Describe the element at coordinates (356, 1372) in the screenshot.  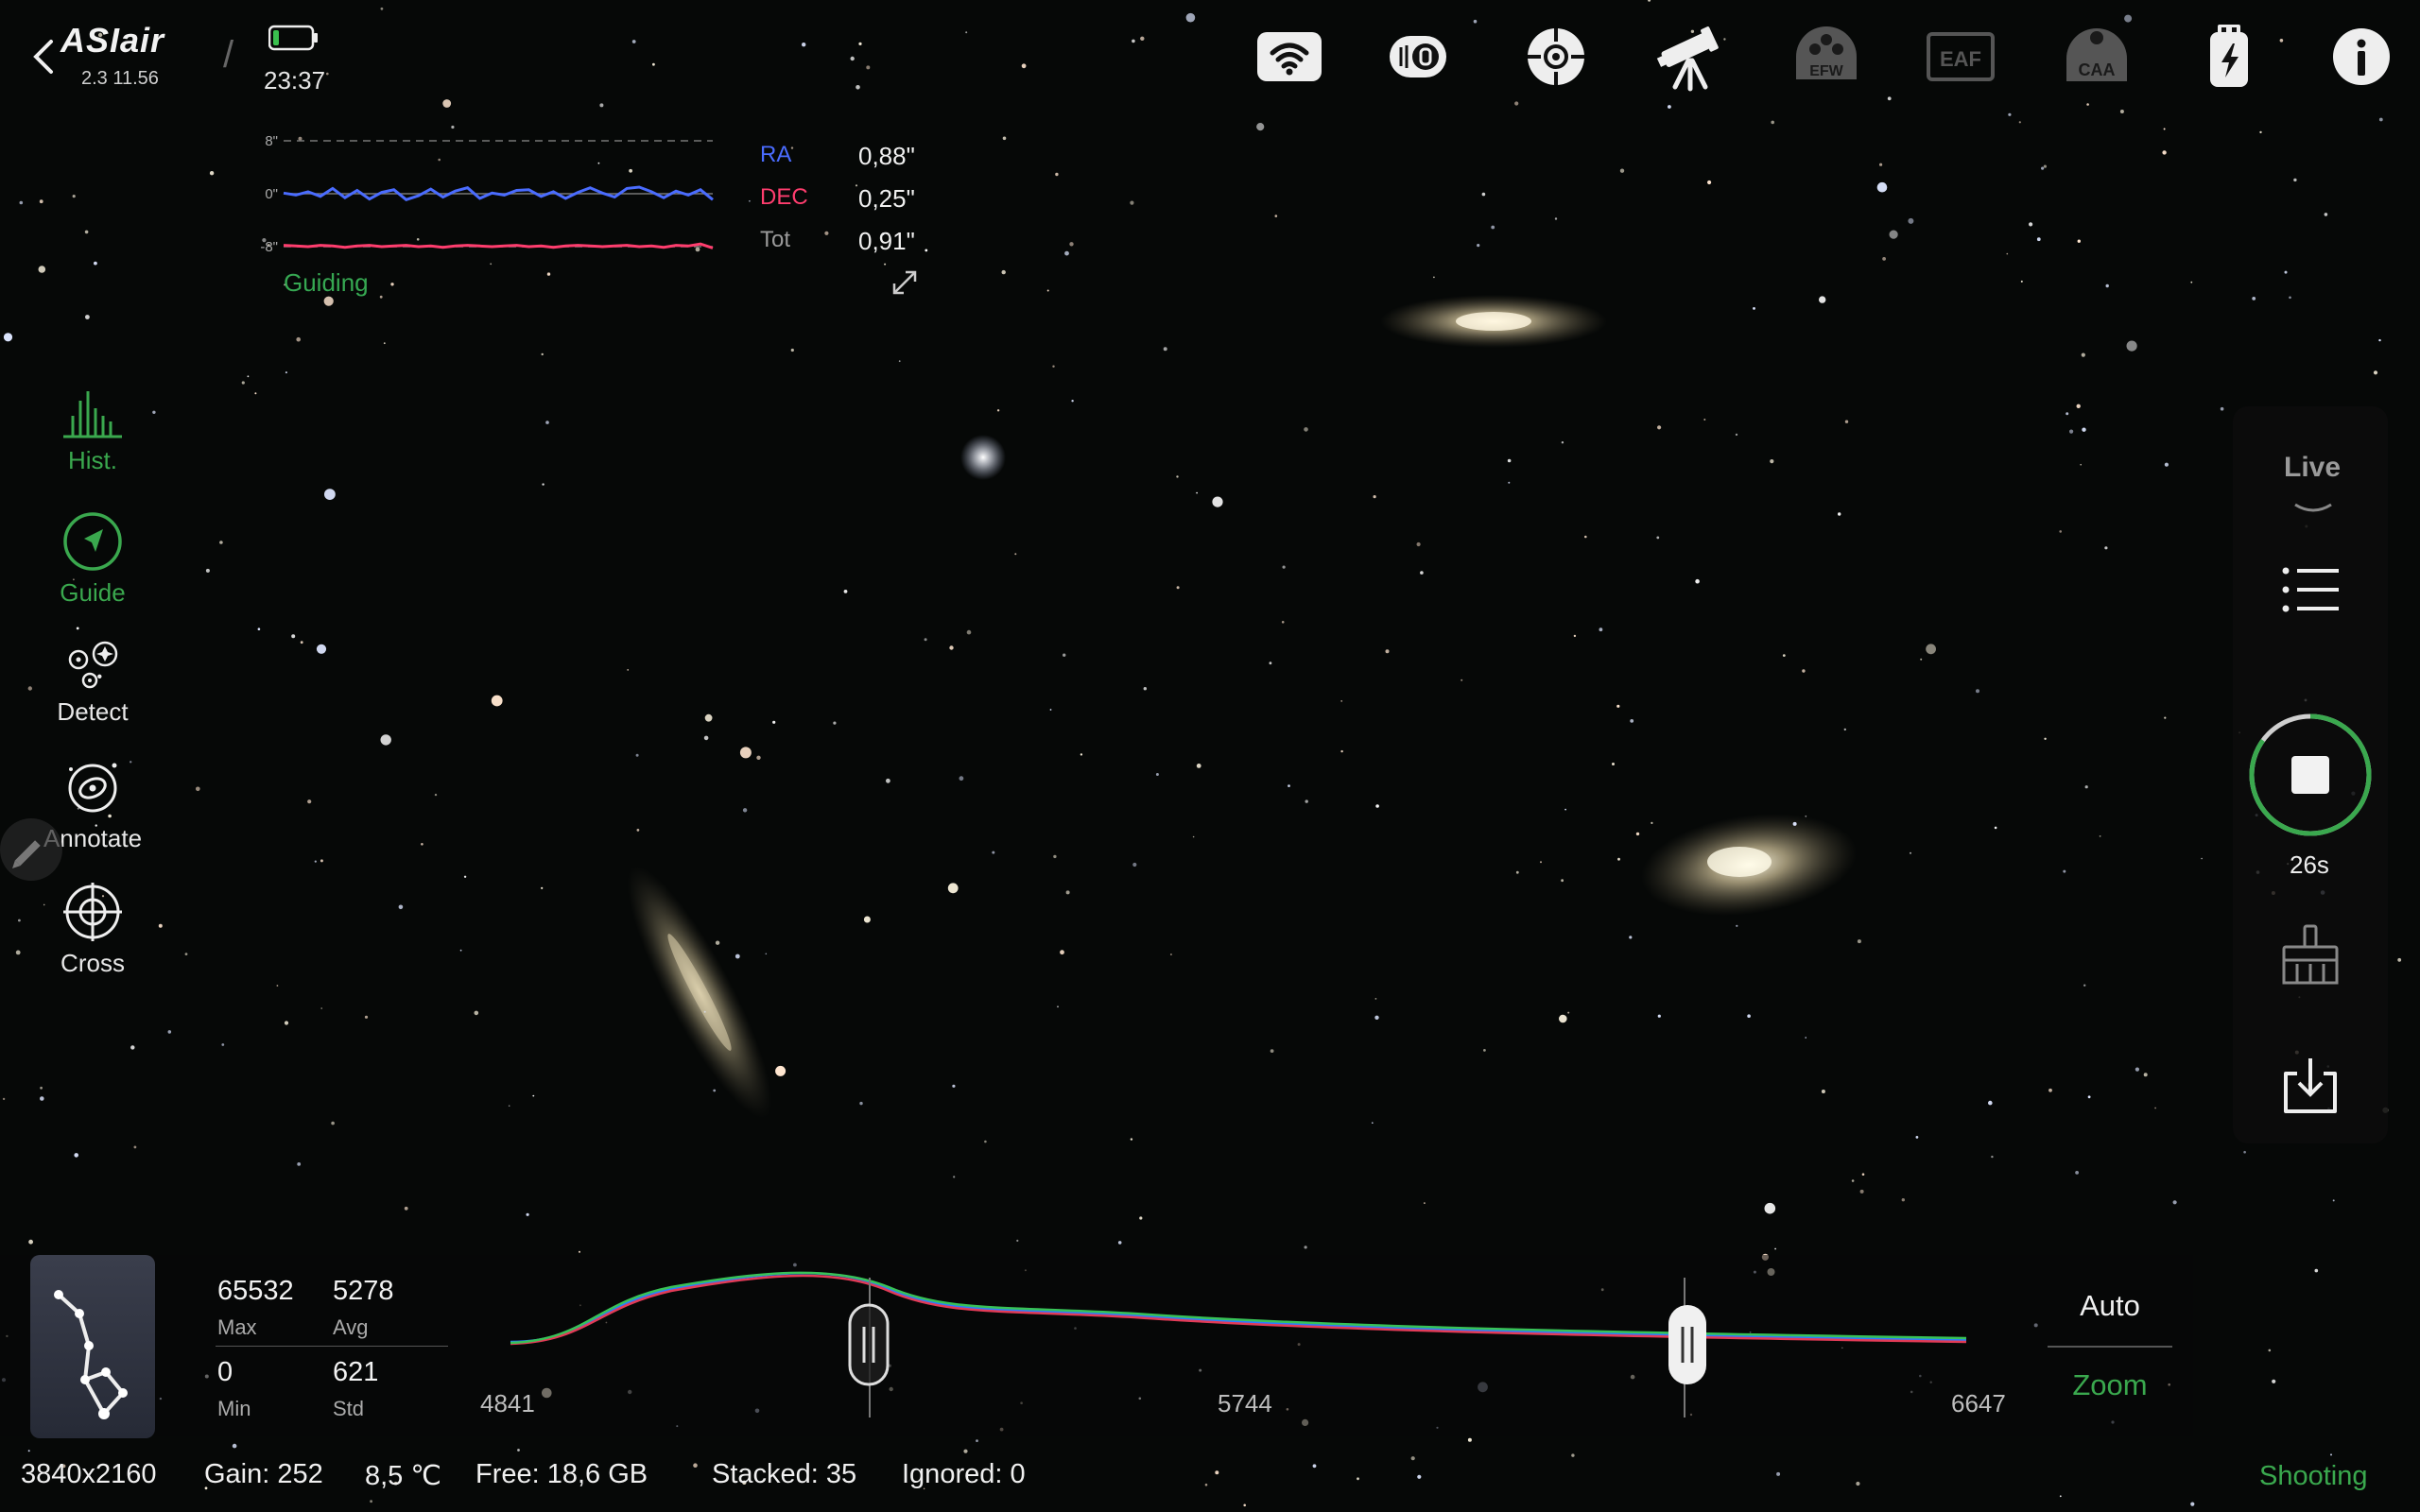
I see `std-value: 621` at that location.